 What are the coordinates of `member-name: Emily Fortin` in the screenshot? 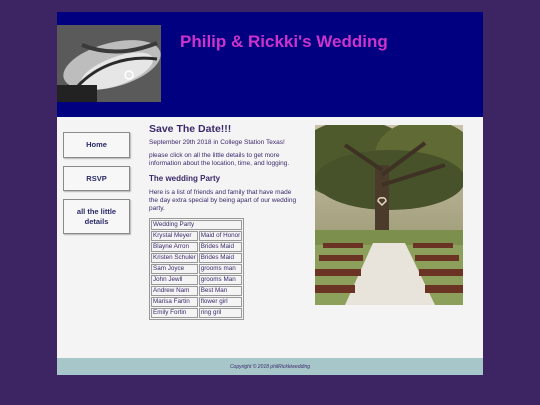 It's located at (174, 313).